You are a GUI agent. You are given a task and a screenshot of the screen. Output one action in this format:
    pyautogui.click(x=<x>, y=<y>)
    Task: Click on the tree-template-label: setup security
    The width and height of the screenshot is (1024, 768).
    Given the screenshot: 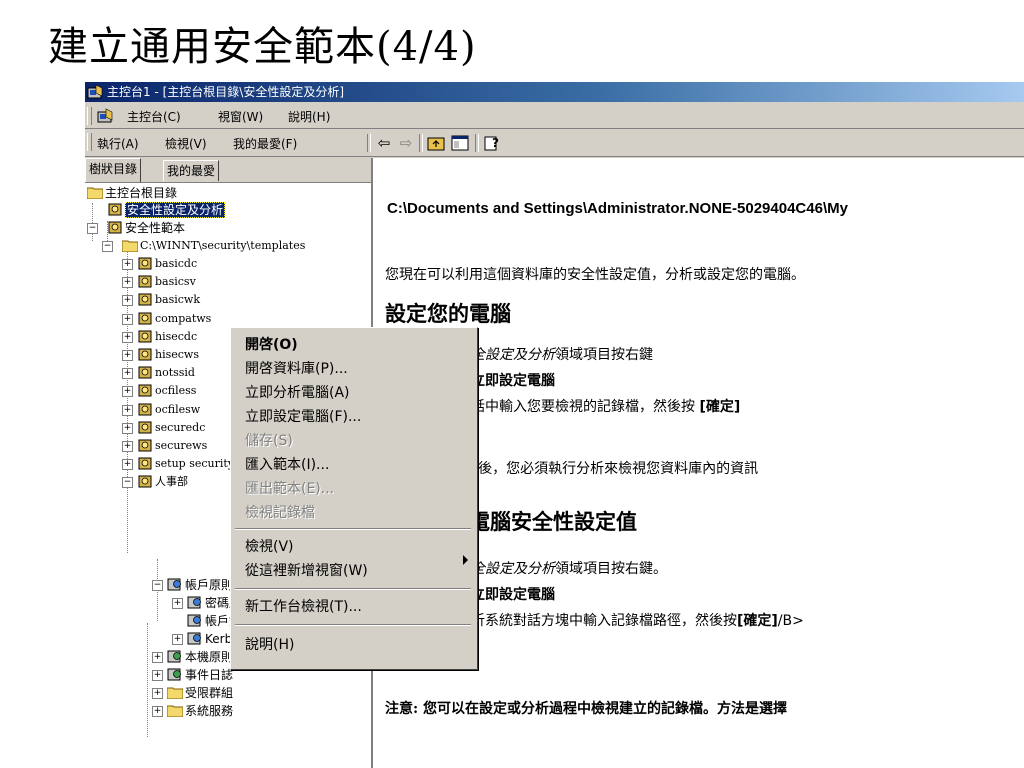 What is the action you would take?
    pyautogui.click(x=195, y=464)
    